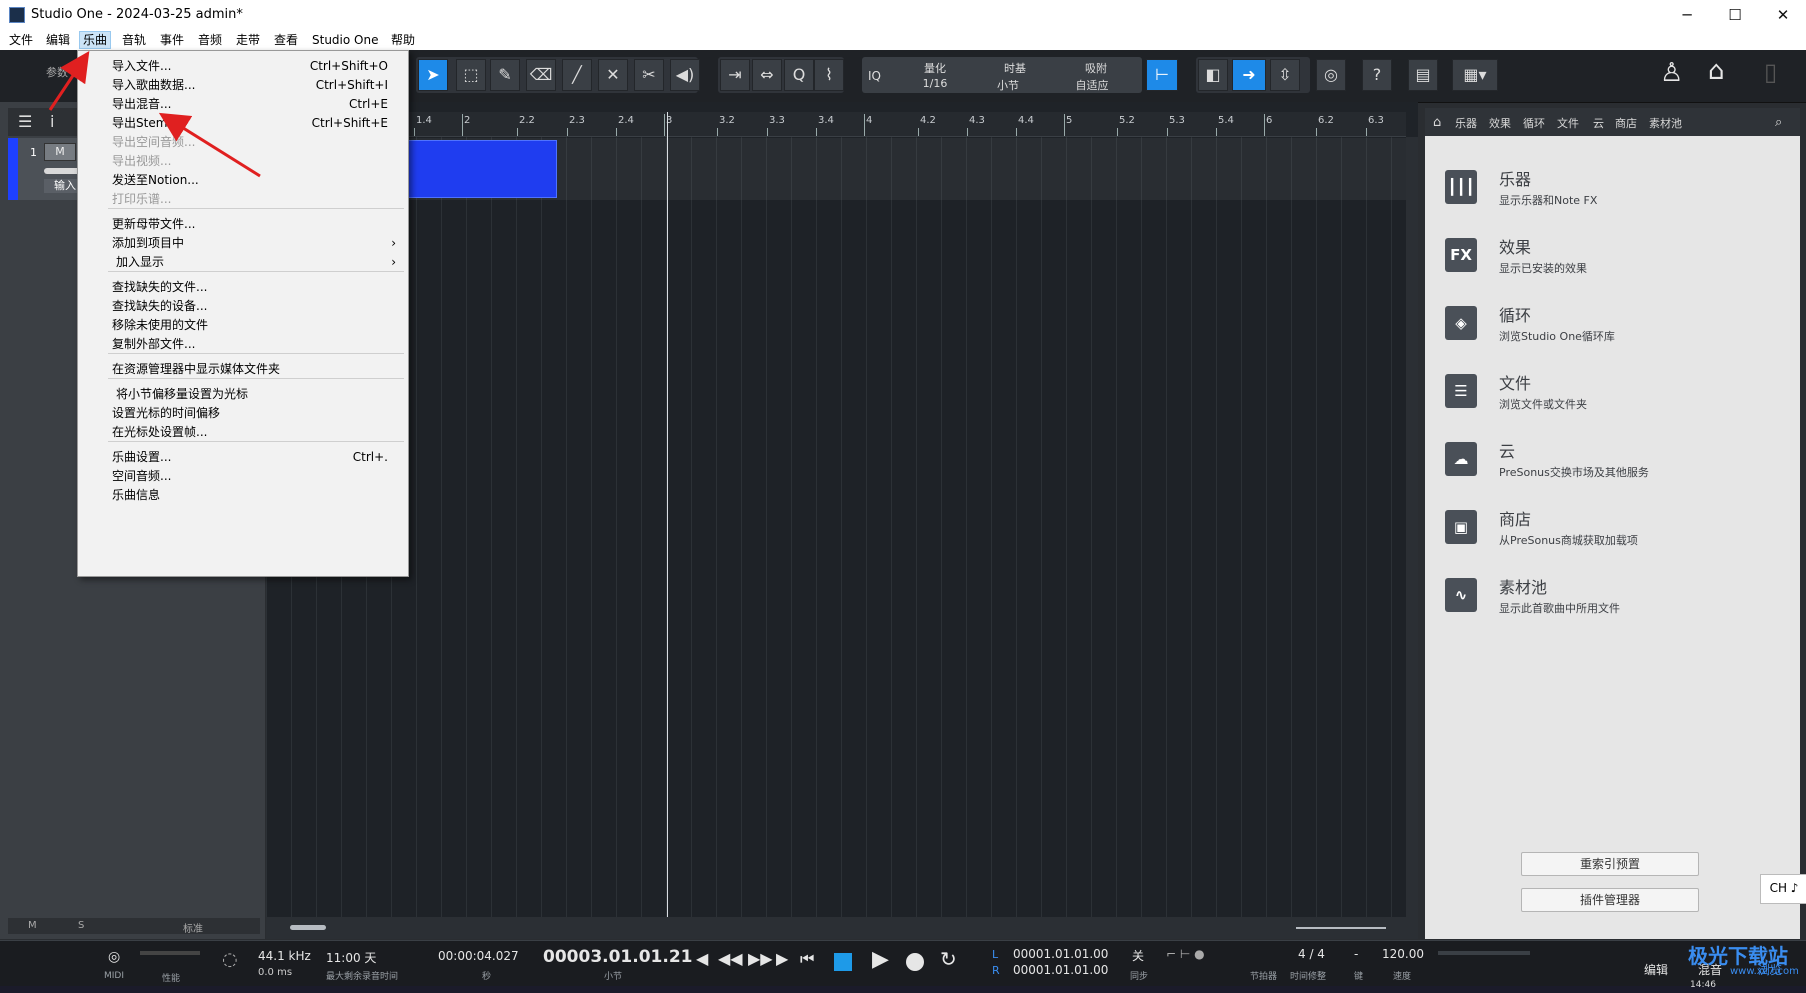  I want to click on watermark-logo: 极光下载站 www.xz7.com, so click(1730, 962).